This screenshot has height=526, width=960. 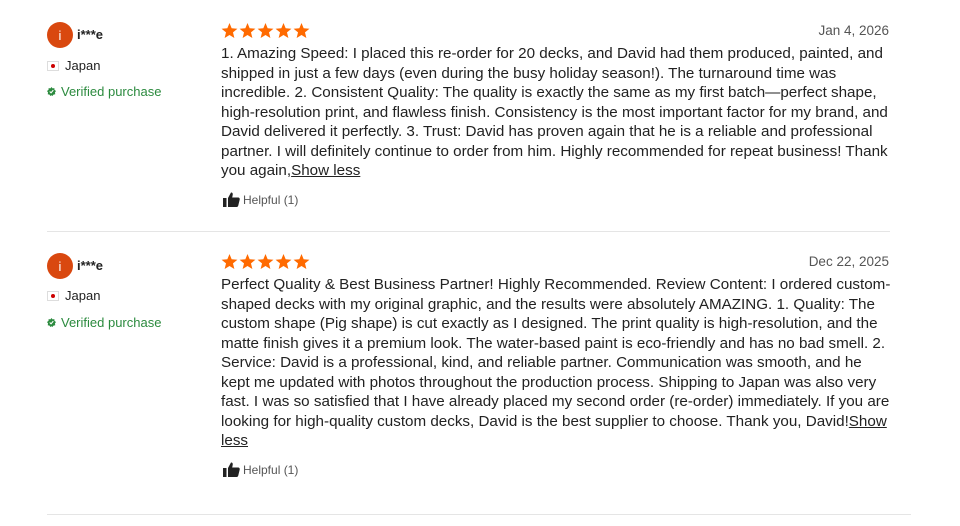 I want to click on review-date: Jan 4, 2026, so click(x=853, y=30).